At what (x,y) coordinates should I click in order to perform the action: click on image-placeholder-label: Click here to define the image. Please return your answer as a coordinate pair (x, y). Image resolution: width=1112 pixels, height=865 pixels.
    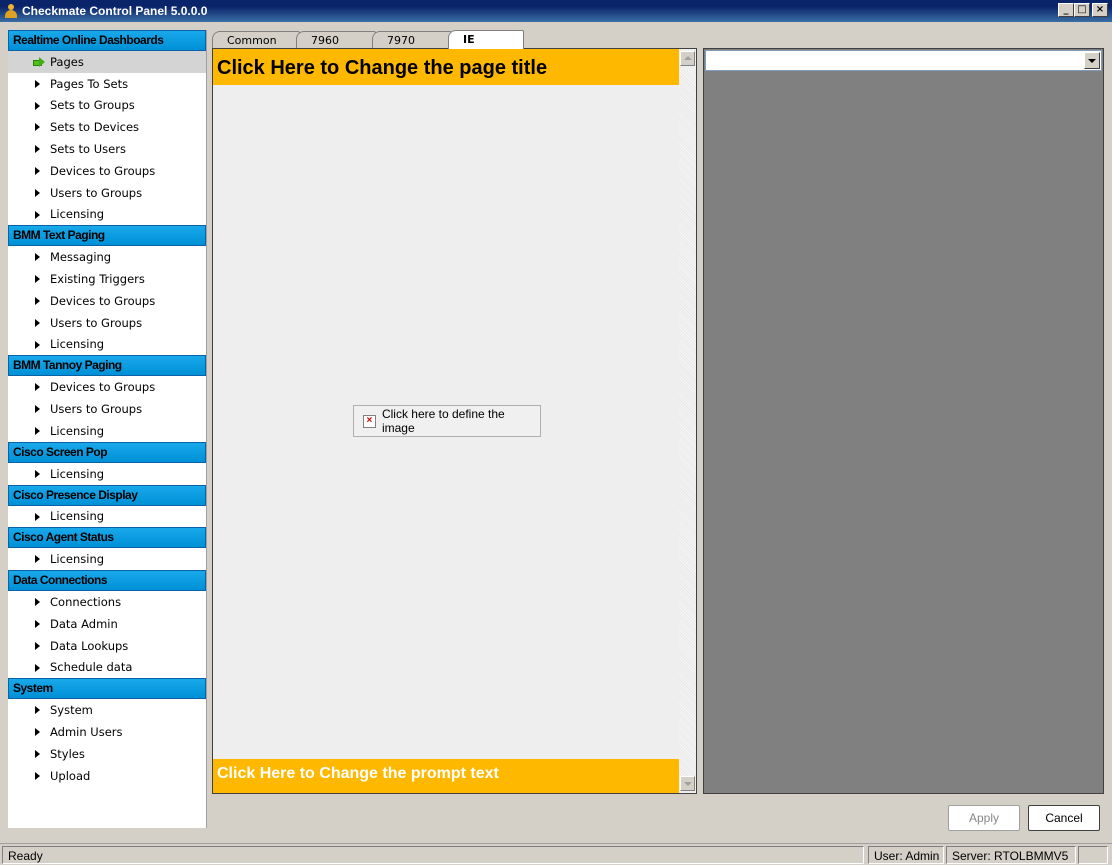
    Looking at the image, I should click on (443, 421).